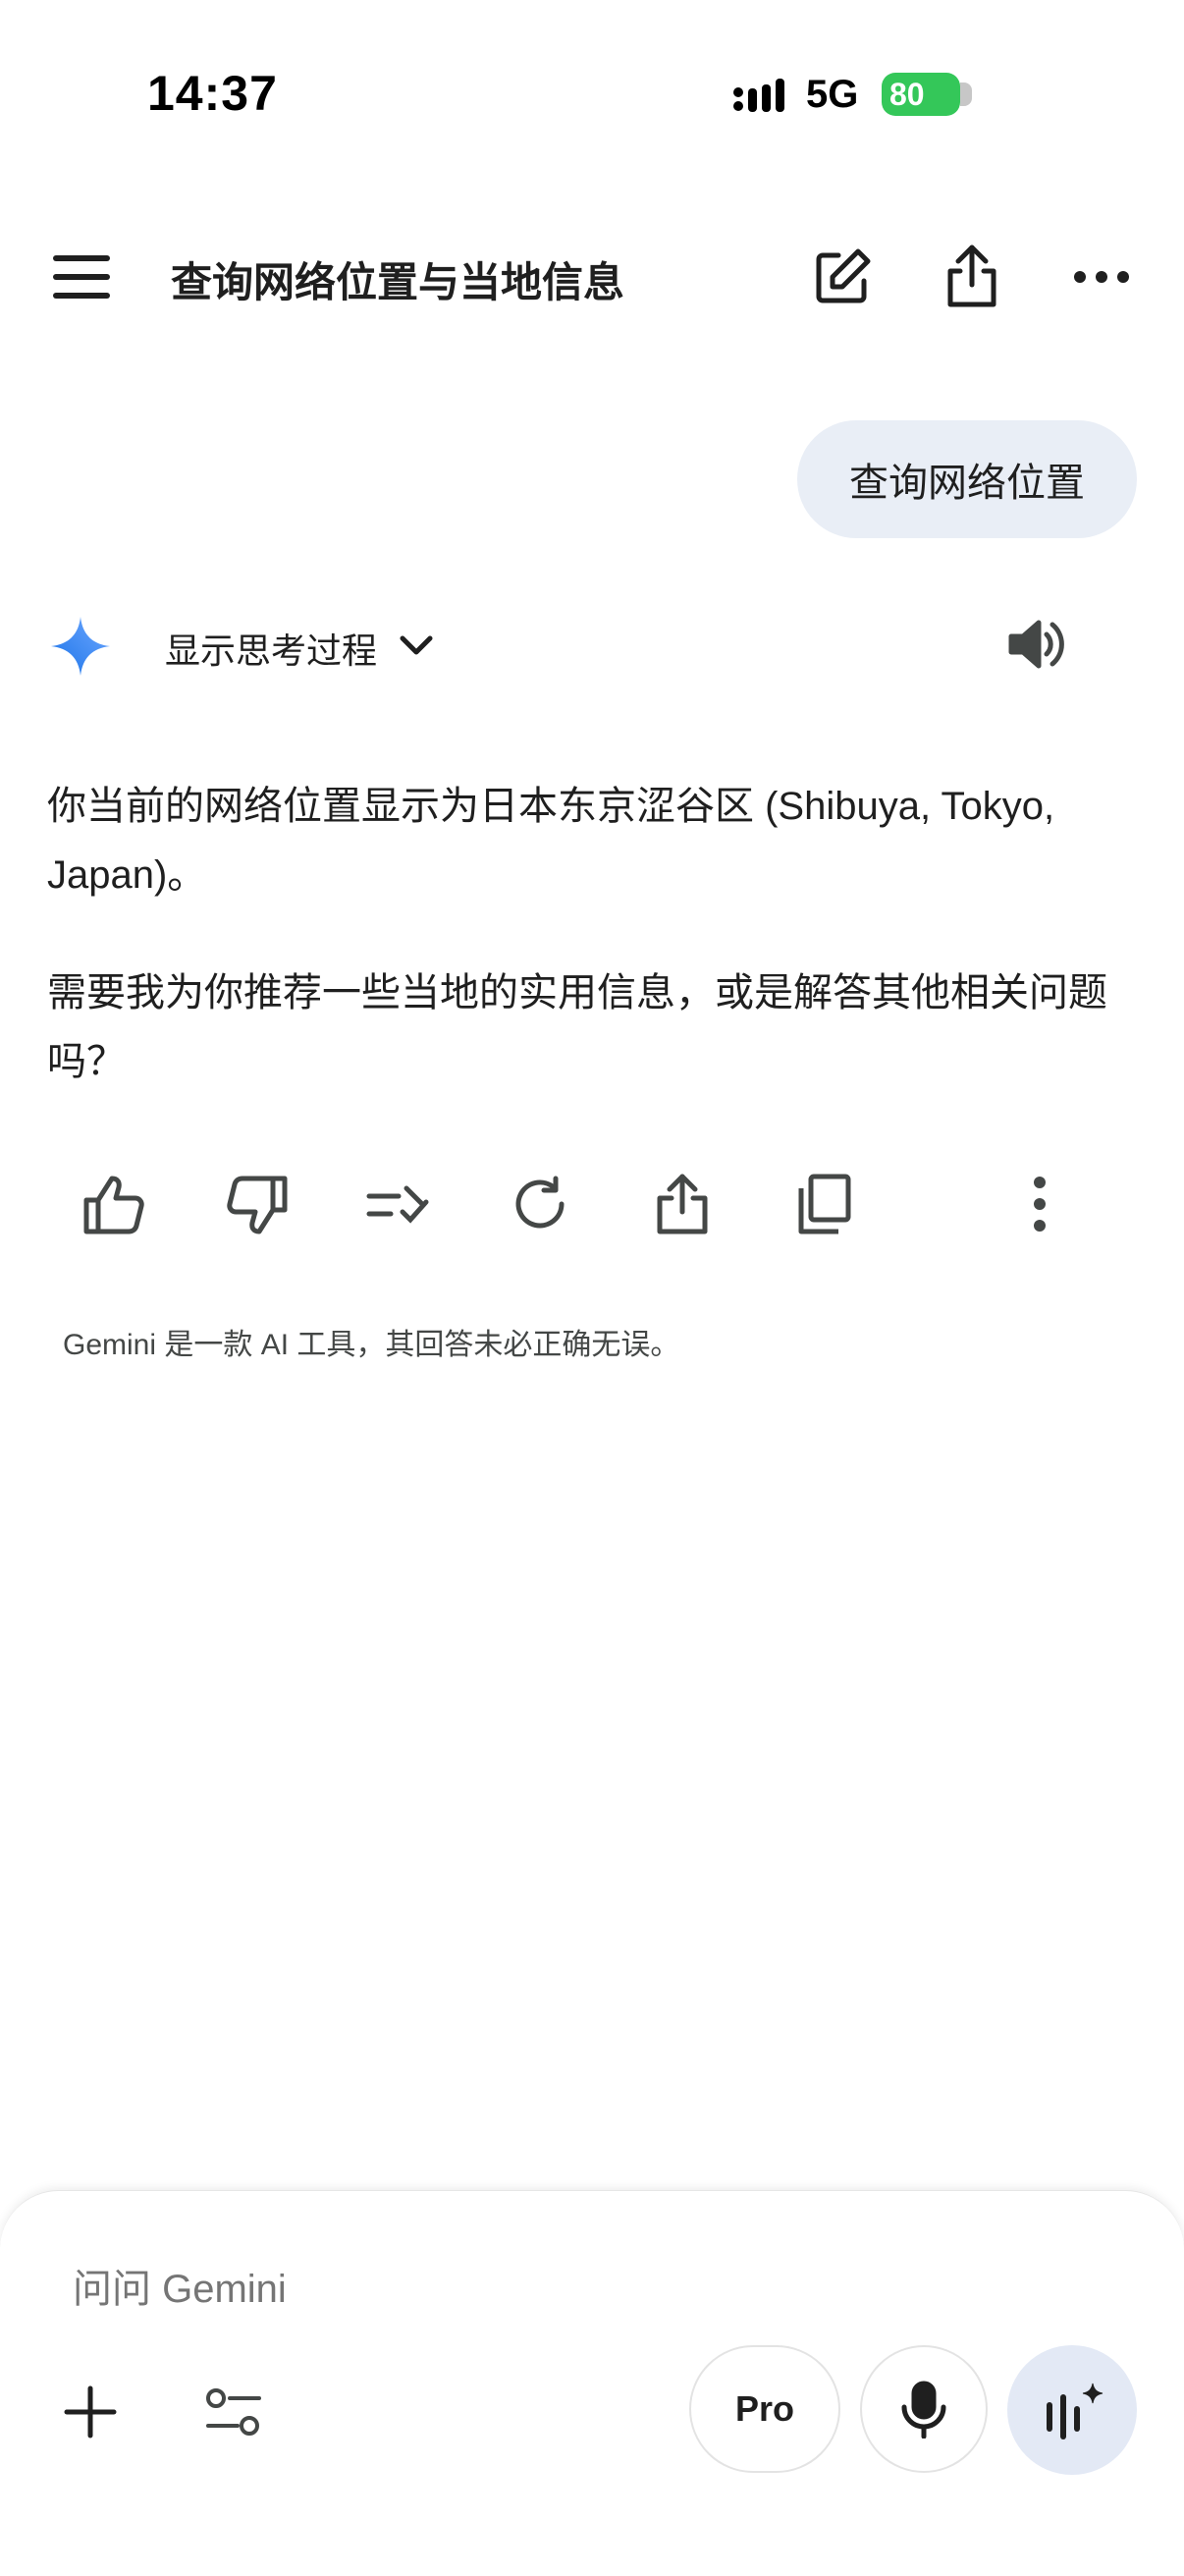 The width and height of the screenshot is (1184, 2576). I want to click on thumbs-up-icon, so click(113, 1205).